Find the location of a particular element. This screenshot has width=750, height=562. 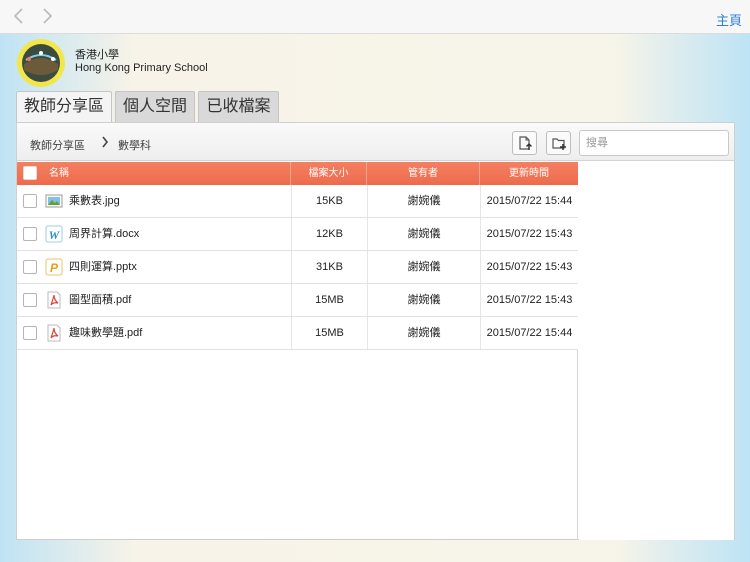

upload-file-button is located at coordinates (524, 143).